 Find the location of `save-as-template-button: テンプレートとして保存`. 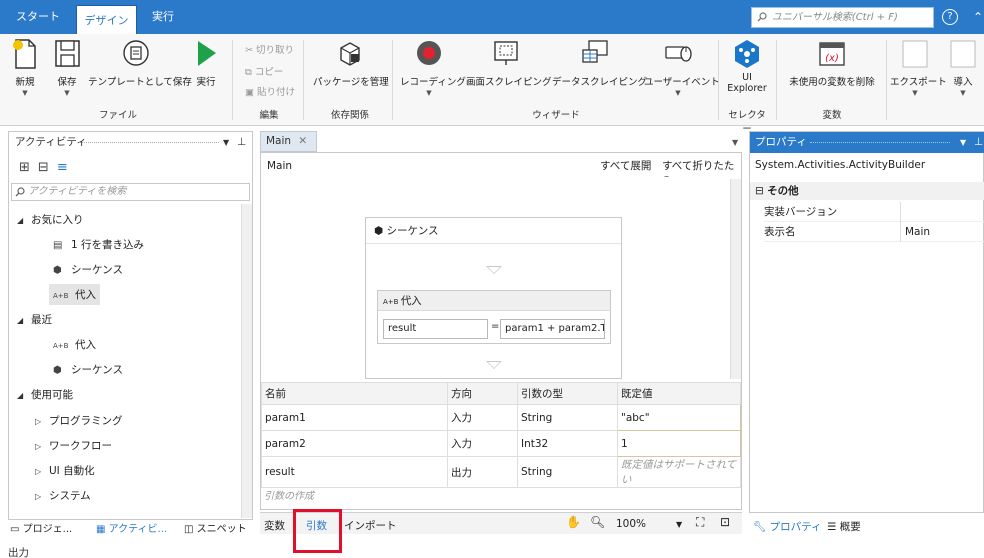

save-as-template-button: テンプレートとして保存 is located at coordinates (140, 63).